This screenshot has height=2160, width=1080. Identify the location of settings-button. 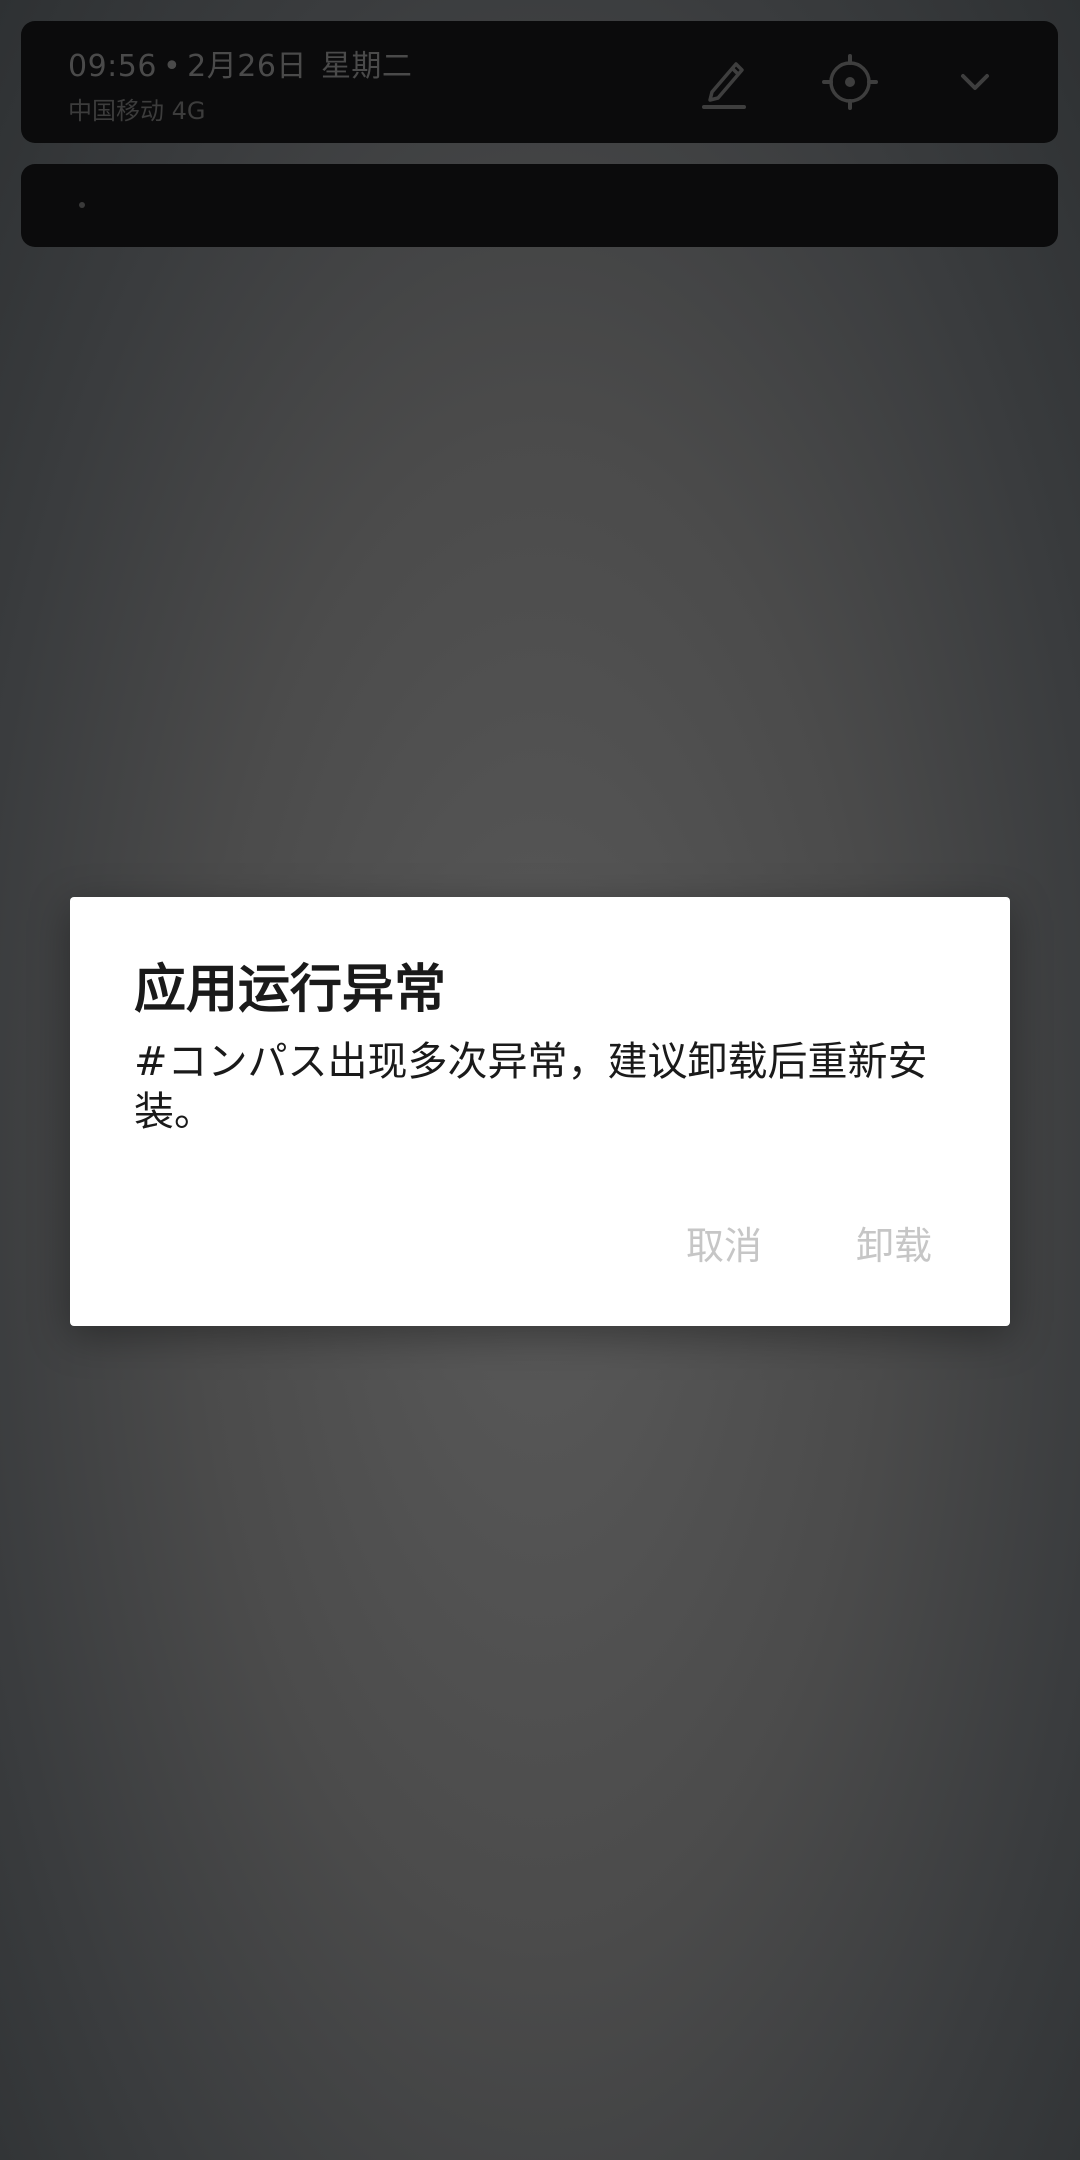
(850, 84).